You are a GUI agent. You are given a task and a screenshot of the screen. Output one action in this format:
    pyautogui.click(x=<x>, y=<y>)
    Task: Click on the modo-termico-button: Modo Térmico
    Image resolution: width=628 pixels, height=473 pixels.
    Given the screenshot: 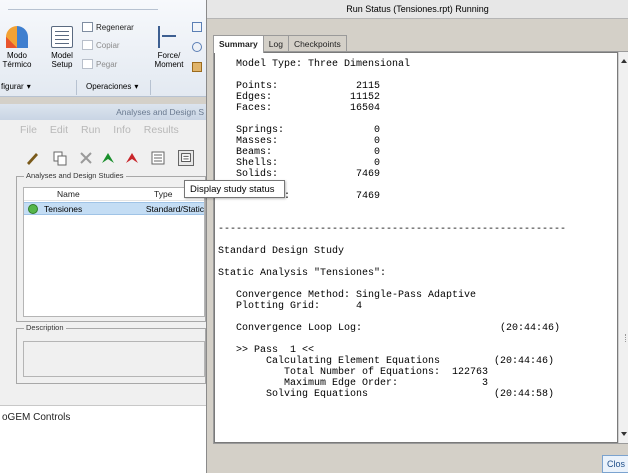 What is the action you would take?
    pyautogui.click(x=17, y=47)
    